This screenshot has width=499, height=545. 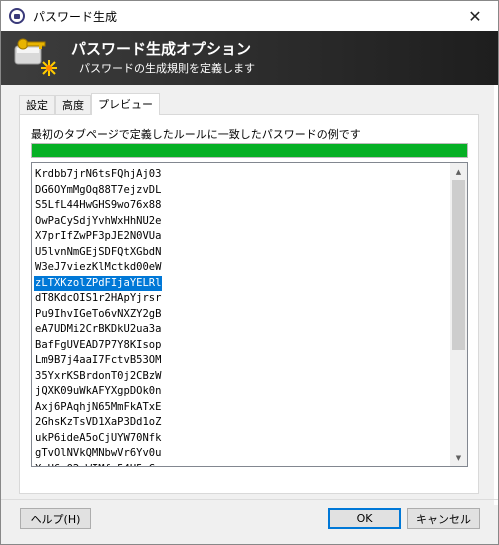 I want to click on password-item: OwPaCySdjYvhWxHhNU2e, so click(x=97, y=222).